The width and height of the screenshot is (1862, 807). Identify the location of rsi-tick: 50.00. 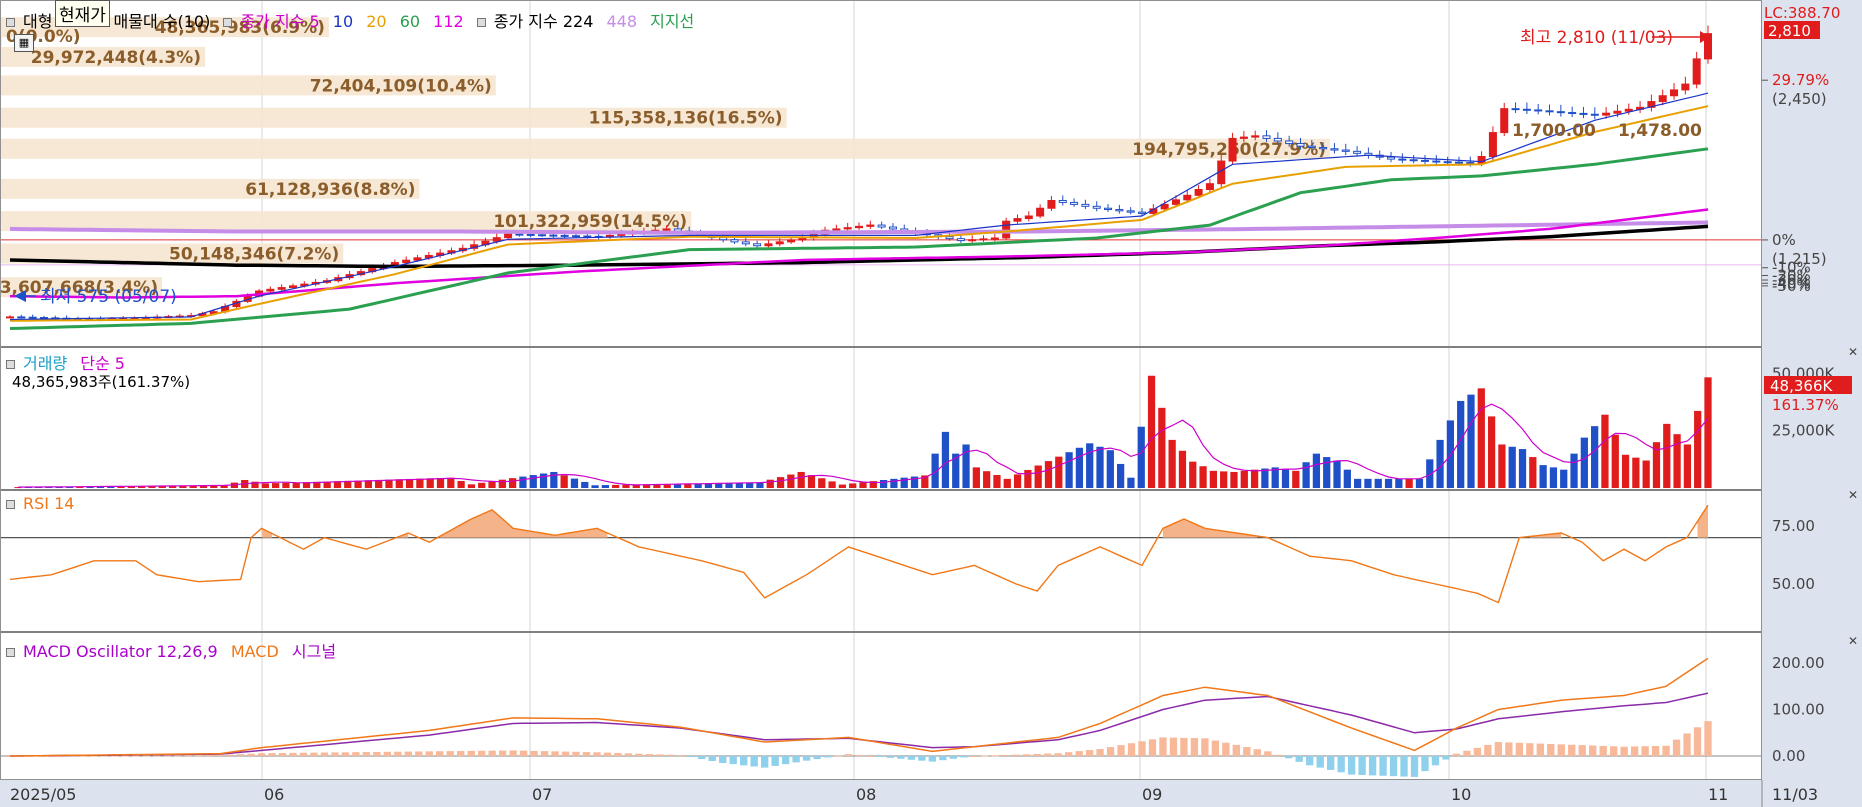
(1793, 584).